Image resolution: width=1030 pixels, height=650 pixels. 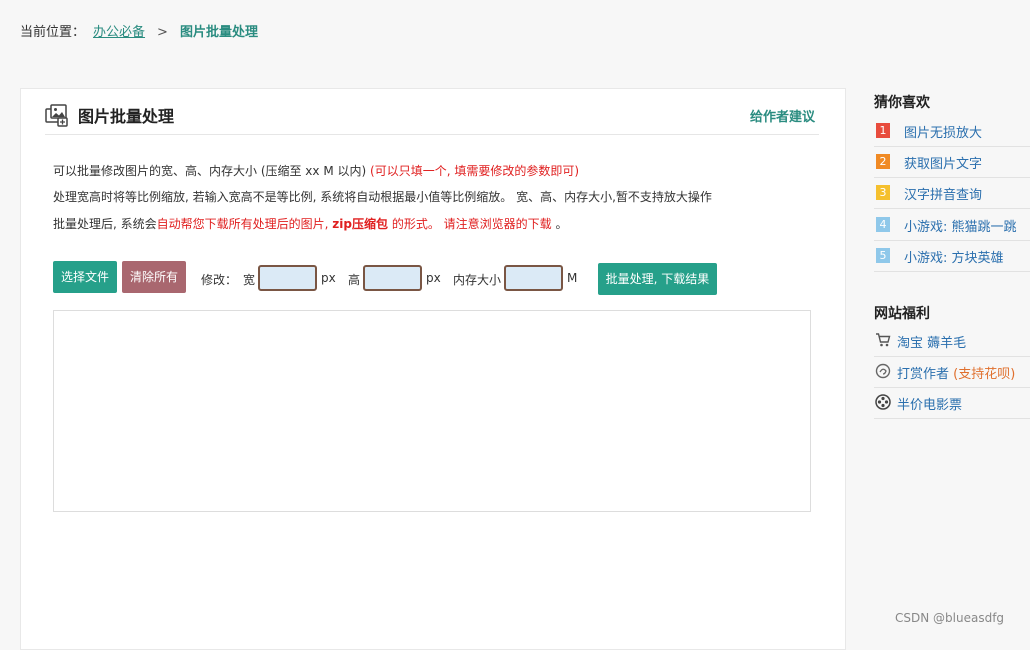 I want to click on rank-number: 5, so click(x=883, y=255).